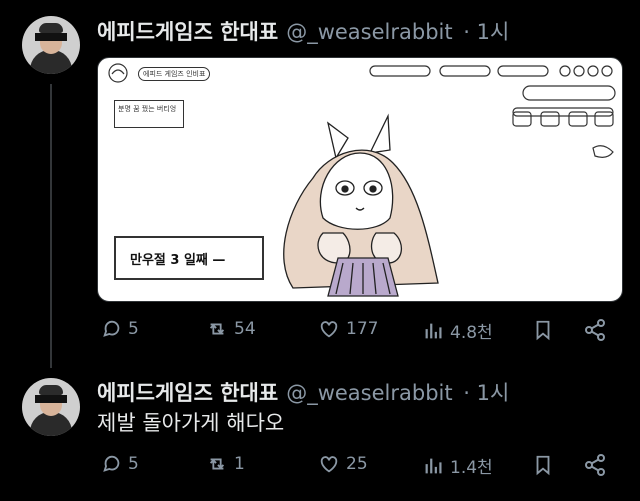 The height and width of the screenshot is (501, 640). I want to click on thread-line, so click(51, 226).